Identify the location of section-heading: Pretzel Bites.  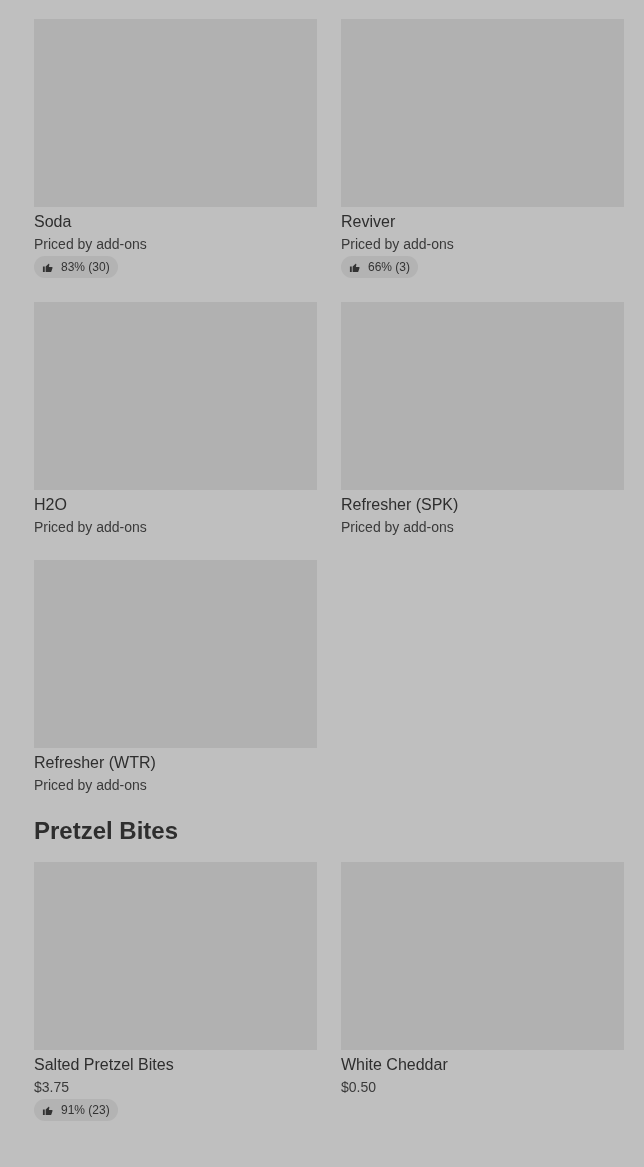
(107, 831).